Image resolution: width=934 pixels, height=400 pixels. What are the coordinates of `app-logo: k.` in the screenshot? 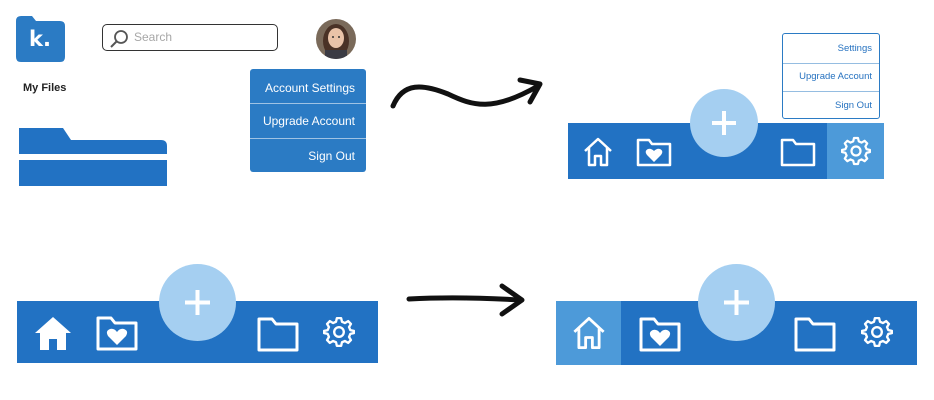 It's located at (39, 39).